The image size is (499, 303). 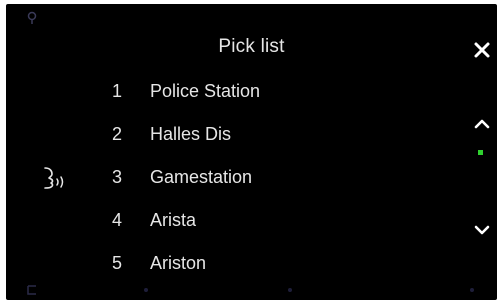 What do you see at coordinates (262, 91) in the screenshot?
I see `list-item: 1 Police Station` at bounding box center [262, 91].